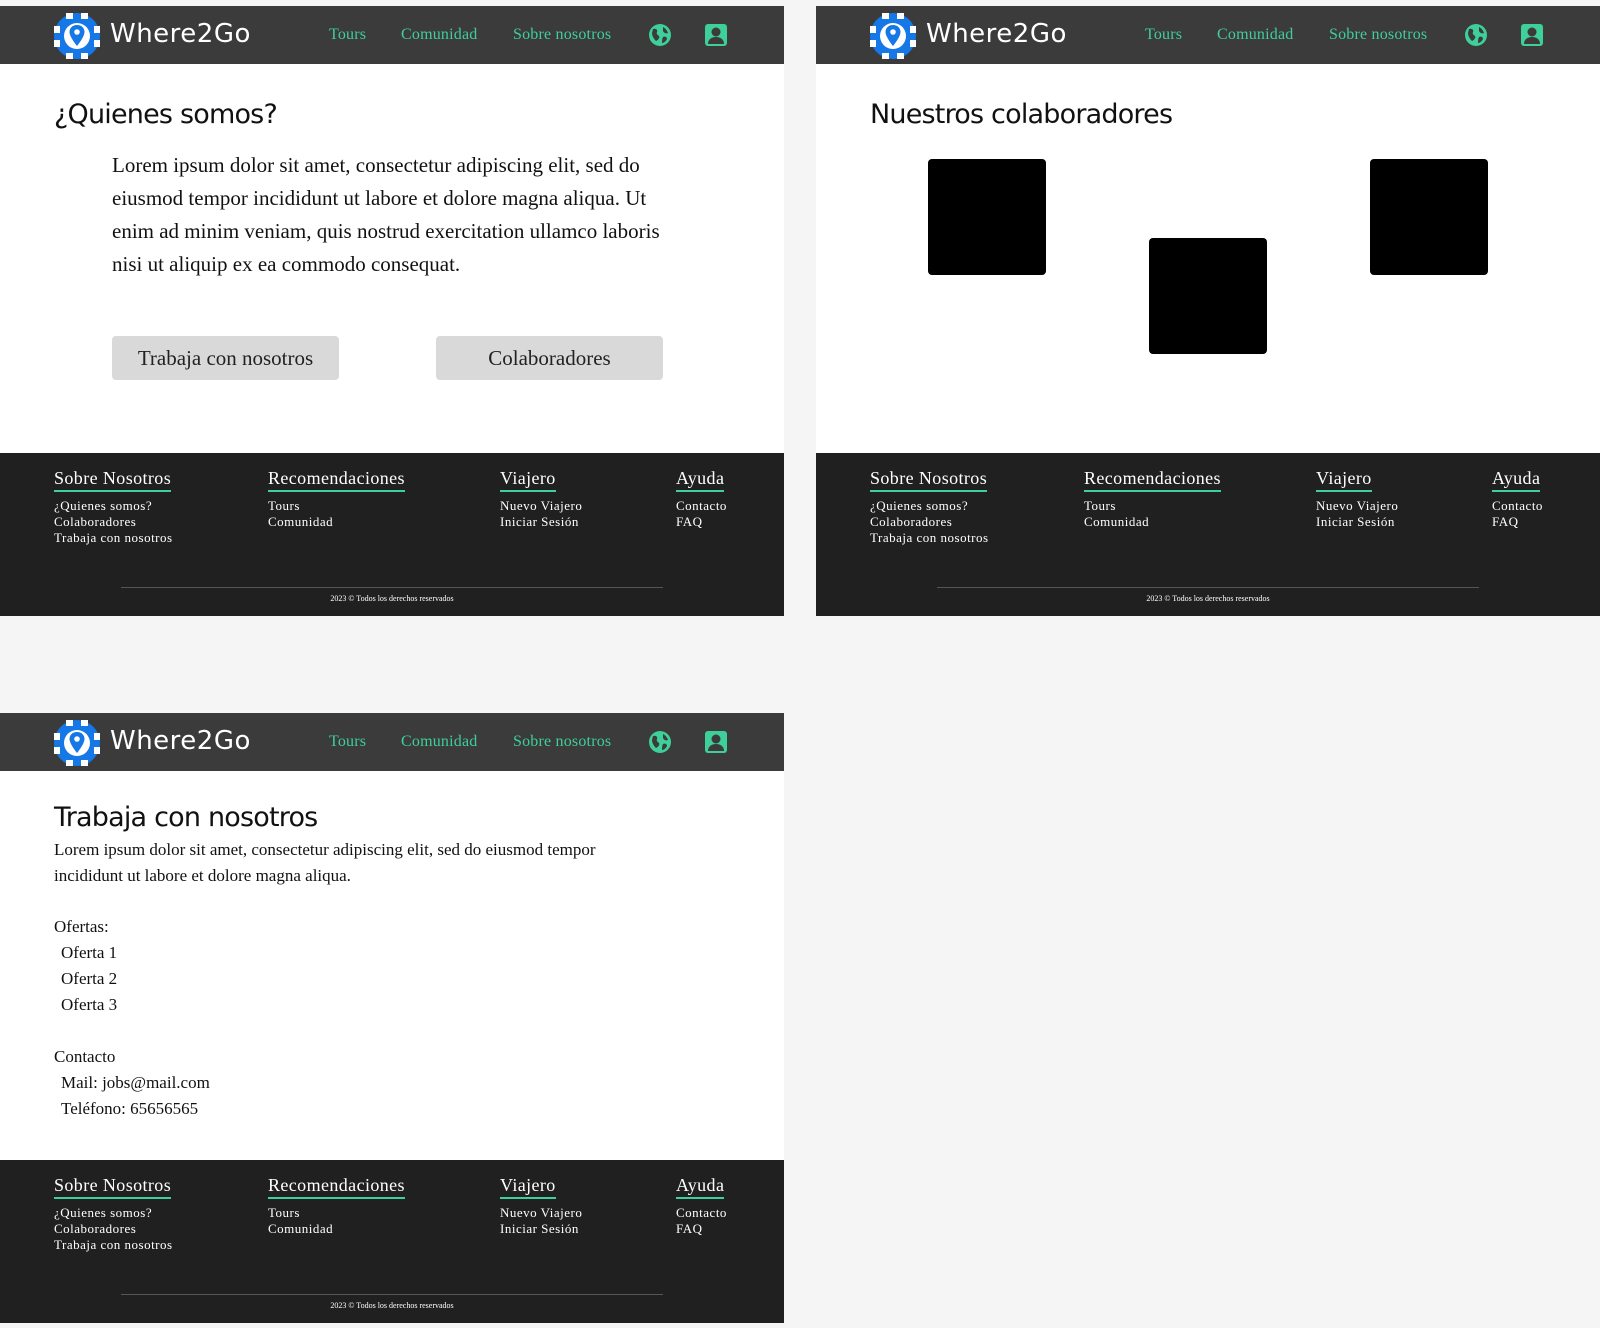 This screenshot has width=1600, height=1328. I want to click on contact-phone: Teléfono: 65656565, so click(130, 1108).